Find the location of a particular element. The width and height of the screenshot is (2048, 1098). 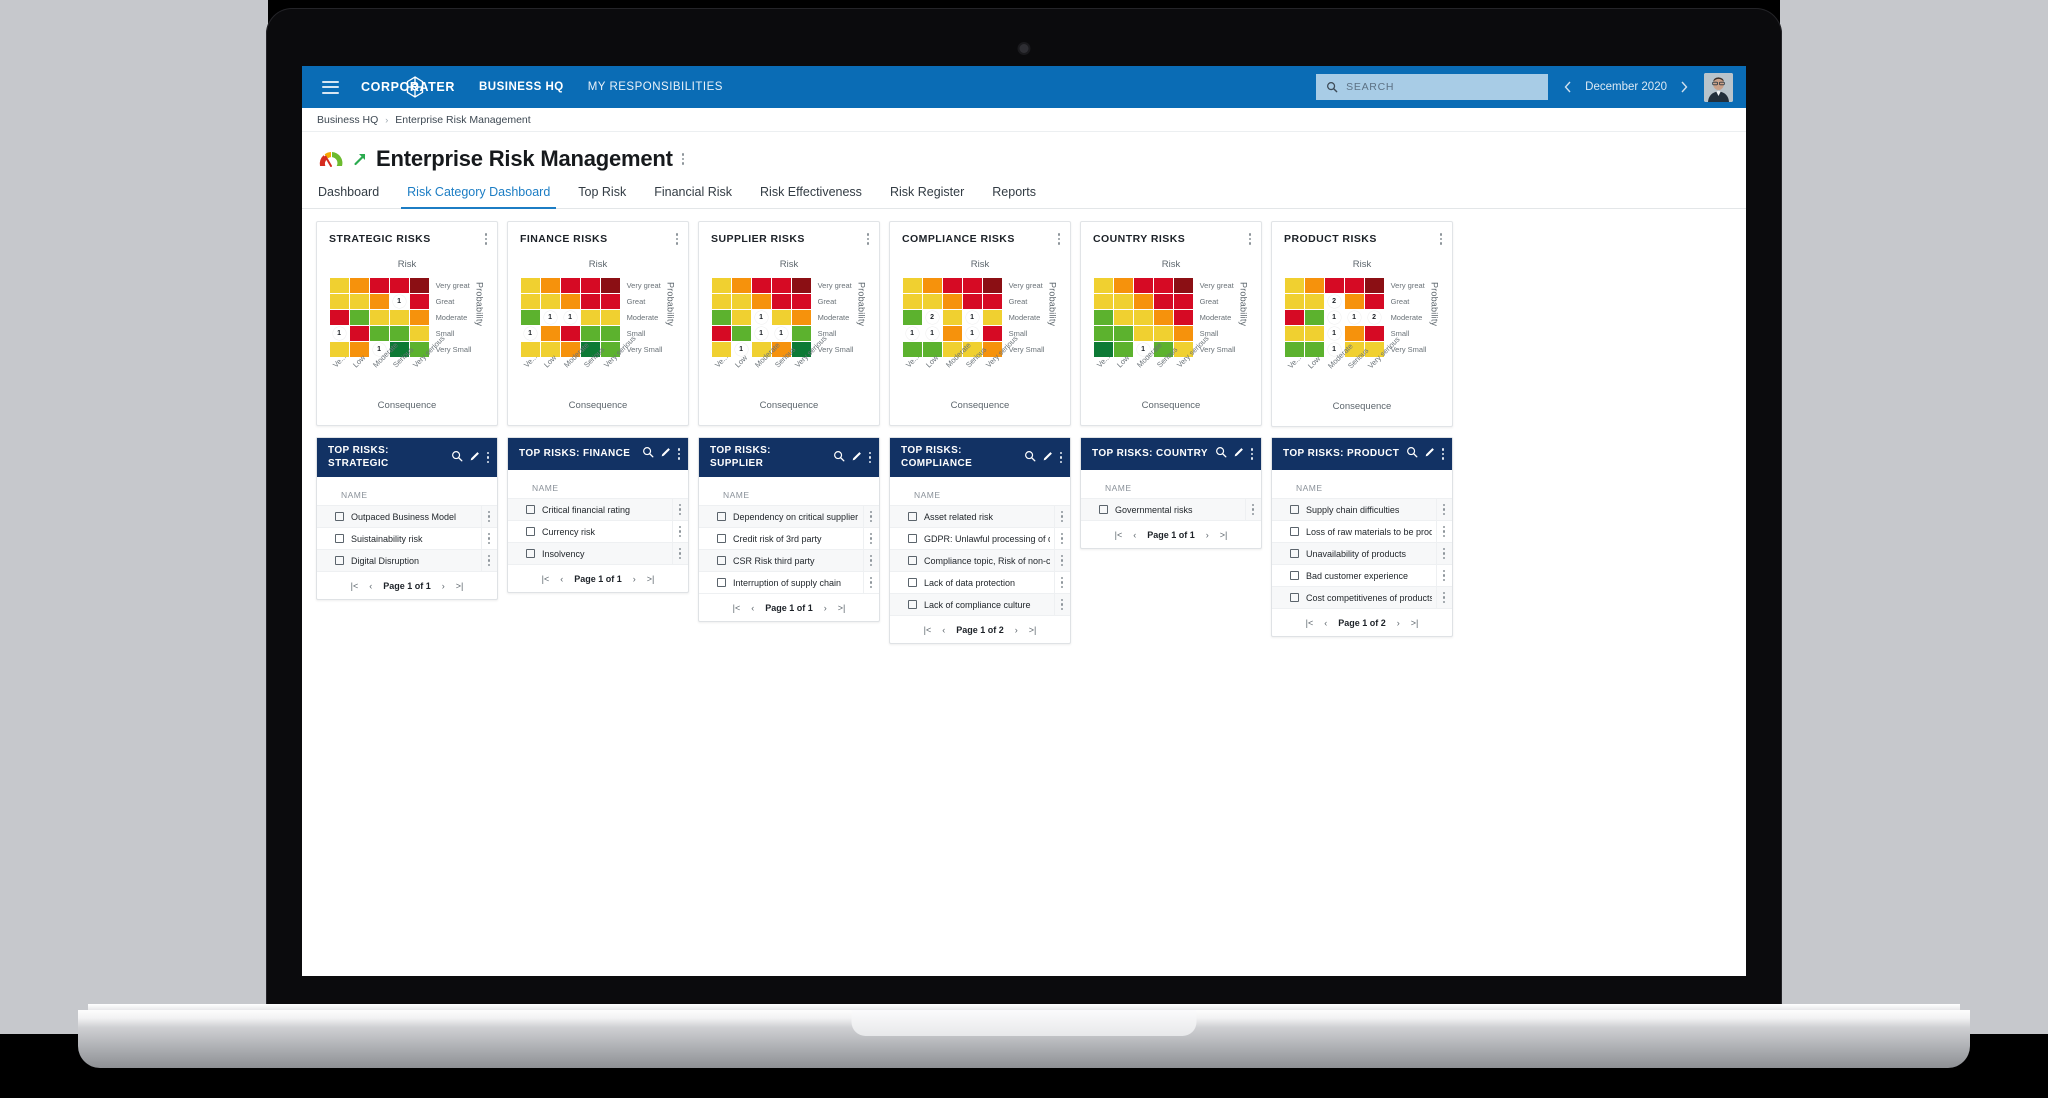

avatar is located at coordinates (1718, 87).